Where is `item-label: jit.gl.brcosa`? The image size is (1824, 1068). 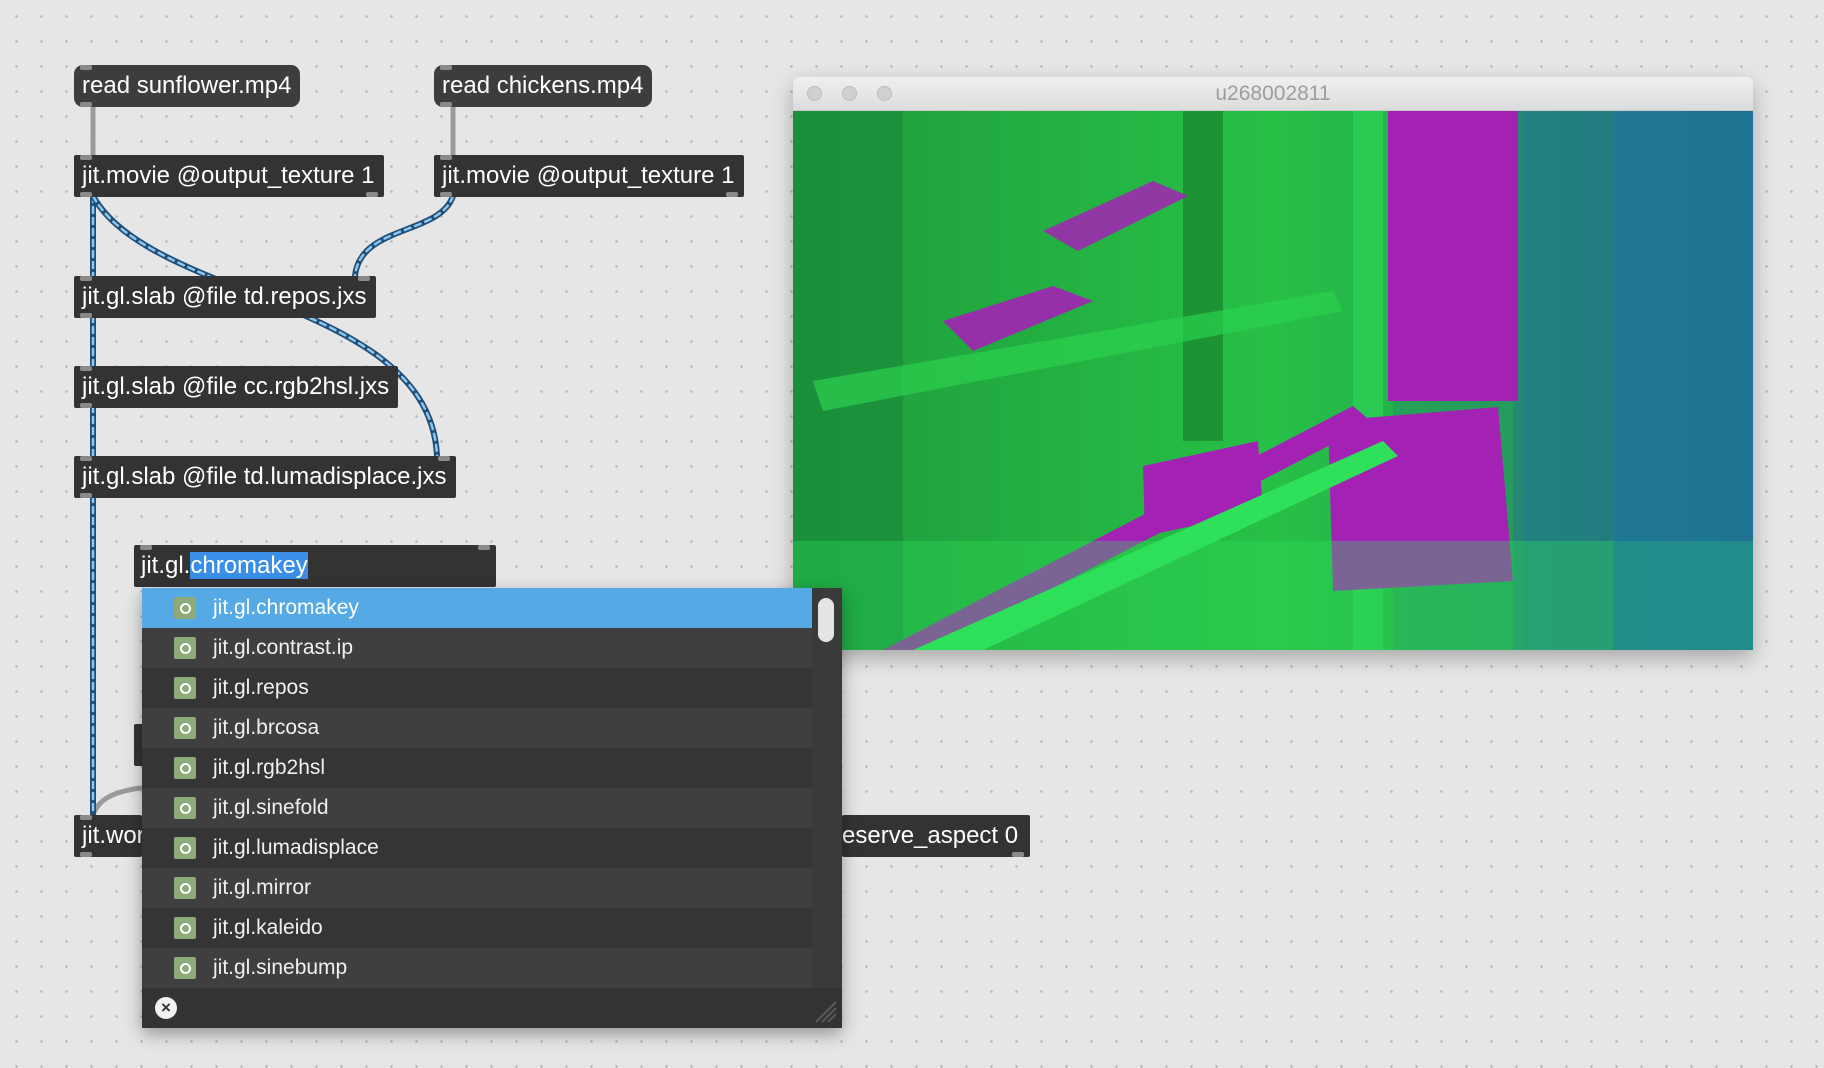 item-label: jit.gl.brcosa is located at coordinates (266, 727).